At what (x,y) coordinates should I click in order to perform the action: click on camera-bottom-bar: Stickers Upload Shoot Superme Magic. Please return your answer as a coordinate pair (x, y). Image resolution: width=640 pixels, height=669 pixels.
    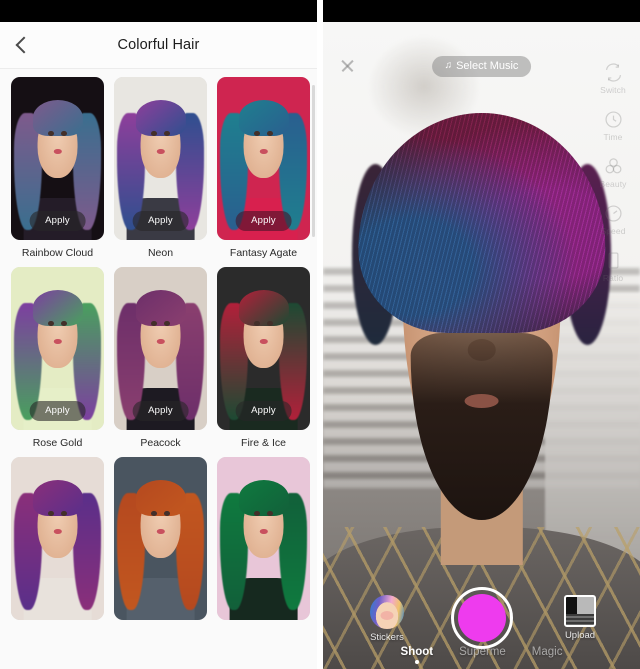
    Looking at the image, I should click on (481, 619).